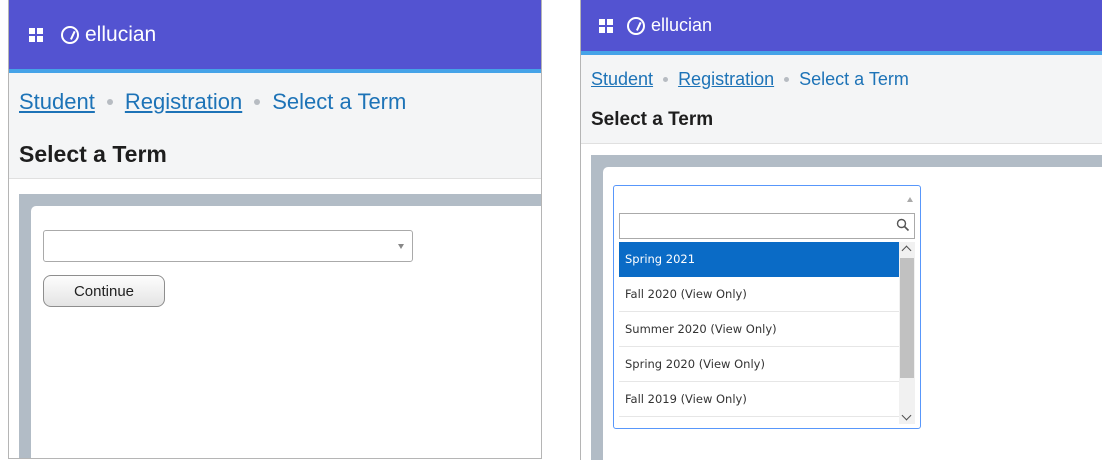 Image resolution: width=1102 pixels, height=460 pixels. What do you see at coordinates (228, 246) in the screenshot?
I see `term-select` at bounding box center [228, 246].